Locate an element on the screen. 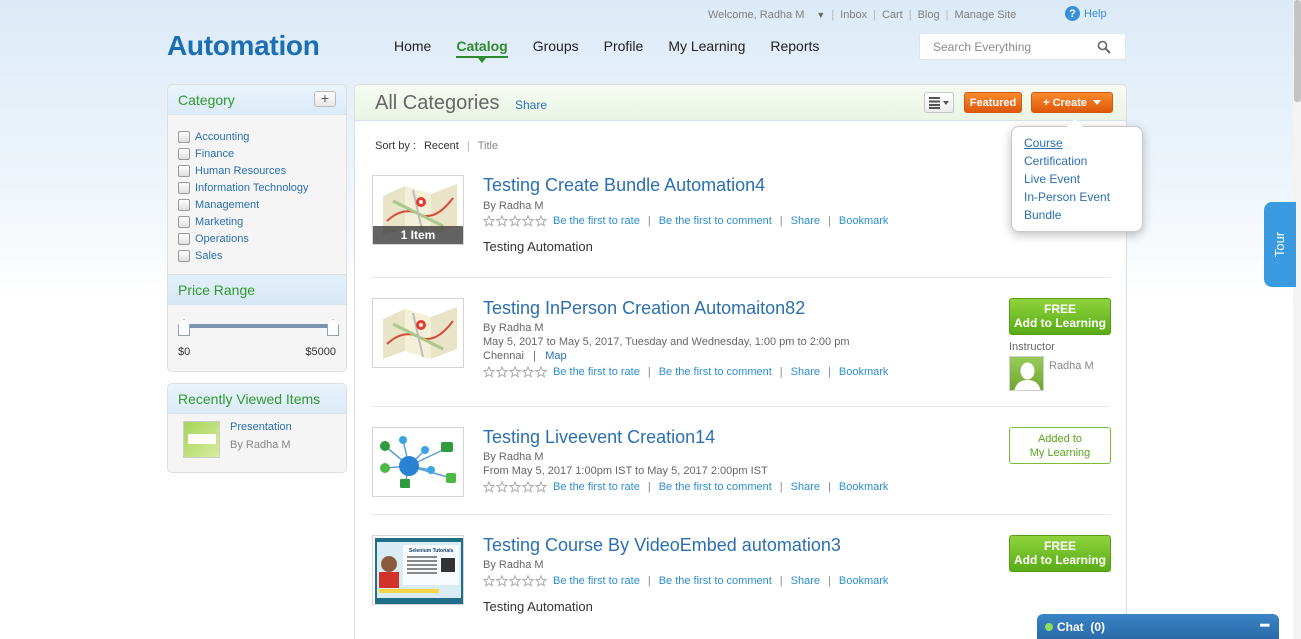  category-item: Management is located at coordinates (262, 204).